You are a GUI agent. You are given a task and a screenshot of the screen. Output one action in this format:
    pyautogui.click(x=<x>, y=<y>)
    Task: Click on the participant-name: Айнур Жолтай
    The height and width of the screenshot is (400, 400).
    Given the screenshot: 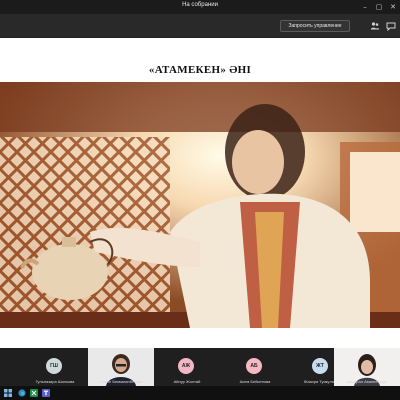 What is the action you would take?
    pyautogui.click(x=187, y=381)
    